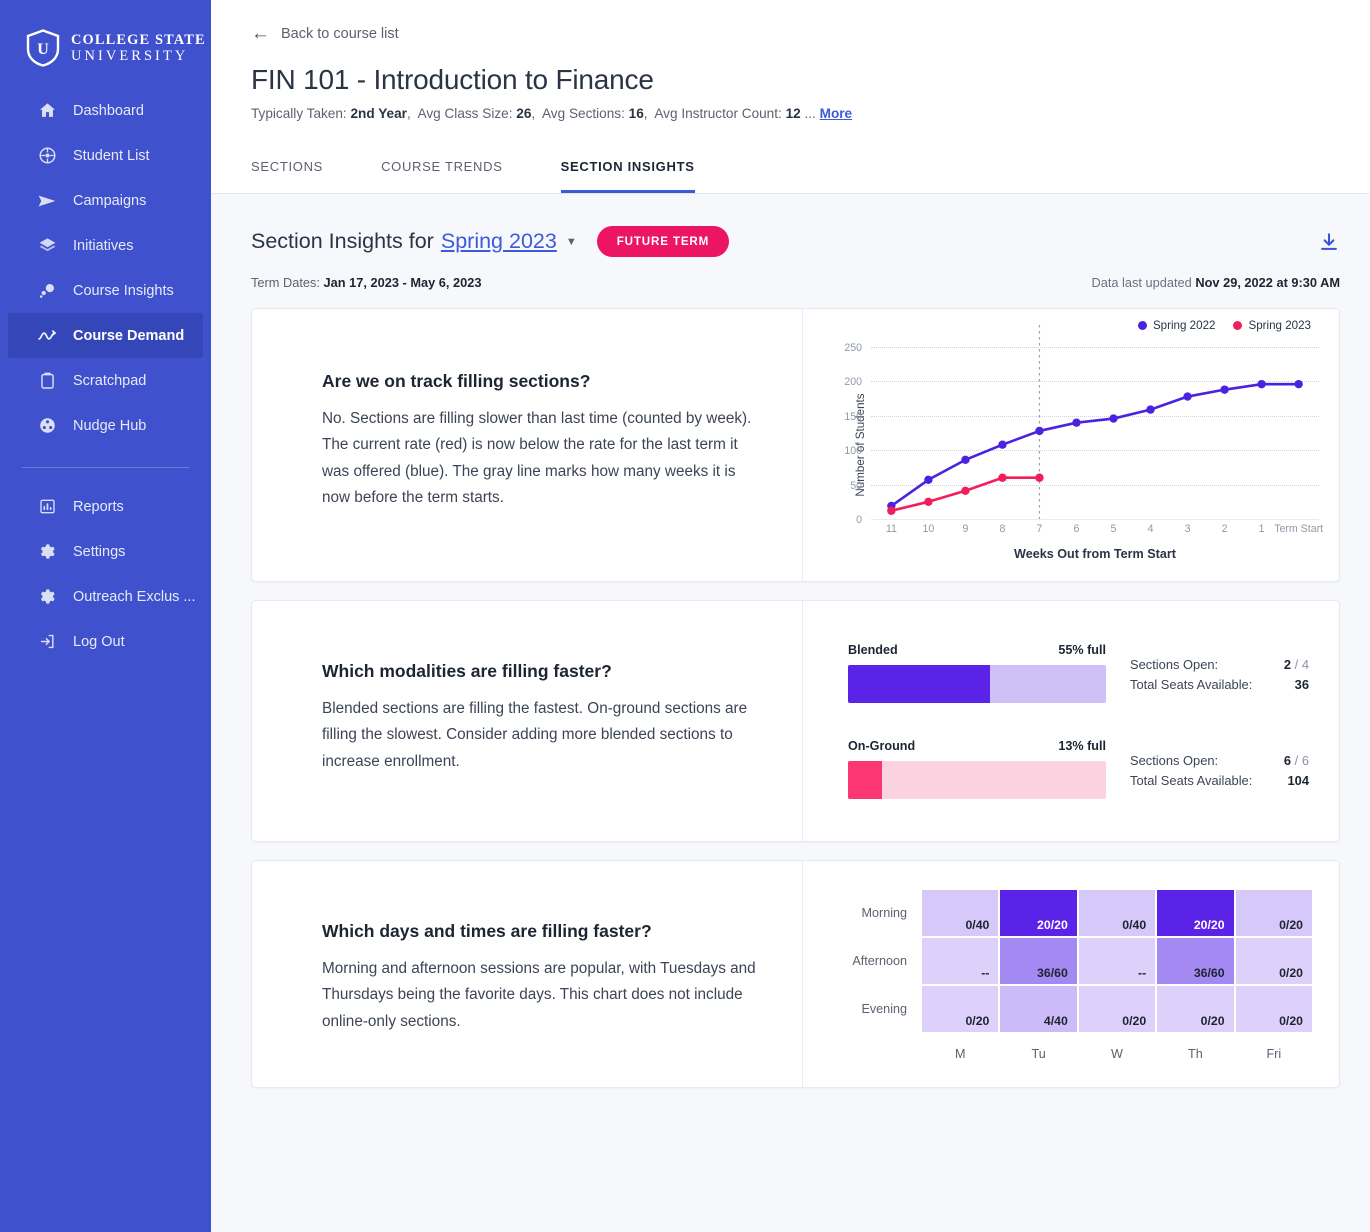 Image resolution: width=1370 pixels, height=1232 pixels. What do you see at coordinates (636, 113) in the screenshot?
I see `meta-avg-sections-value: 16` at bounding box center [636, 113].